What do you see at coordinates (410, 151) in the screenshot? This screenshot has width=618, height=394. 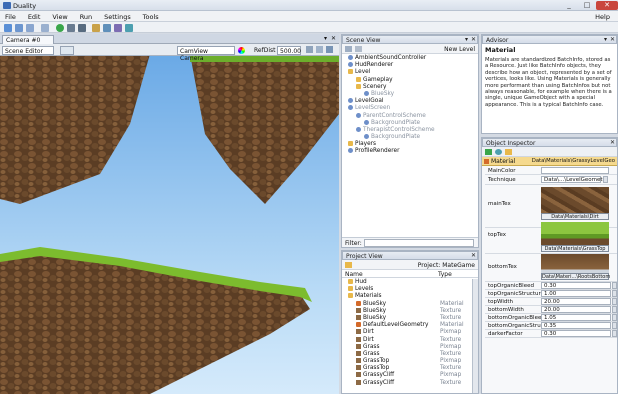 I see `scene-tree-item: ProfileRenderer` at bounding box center [410, 151].